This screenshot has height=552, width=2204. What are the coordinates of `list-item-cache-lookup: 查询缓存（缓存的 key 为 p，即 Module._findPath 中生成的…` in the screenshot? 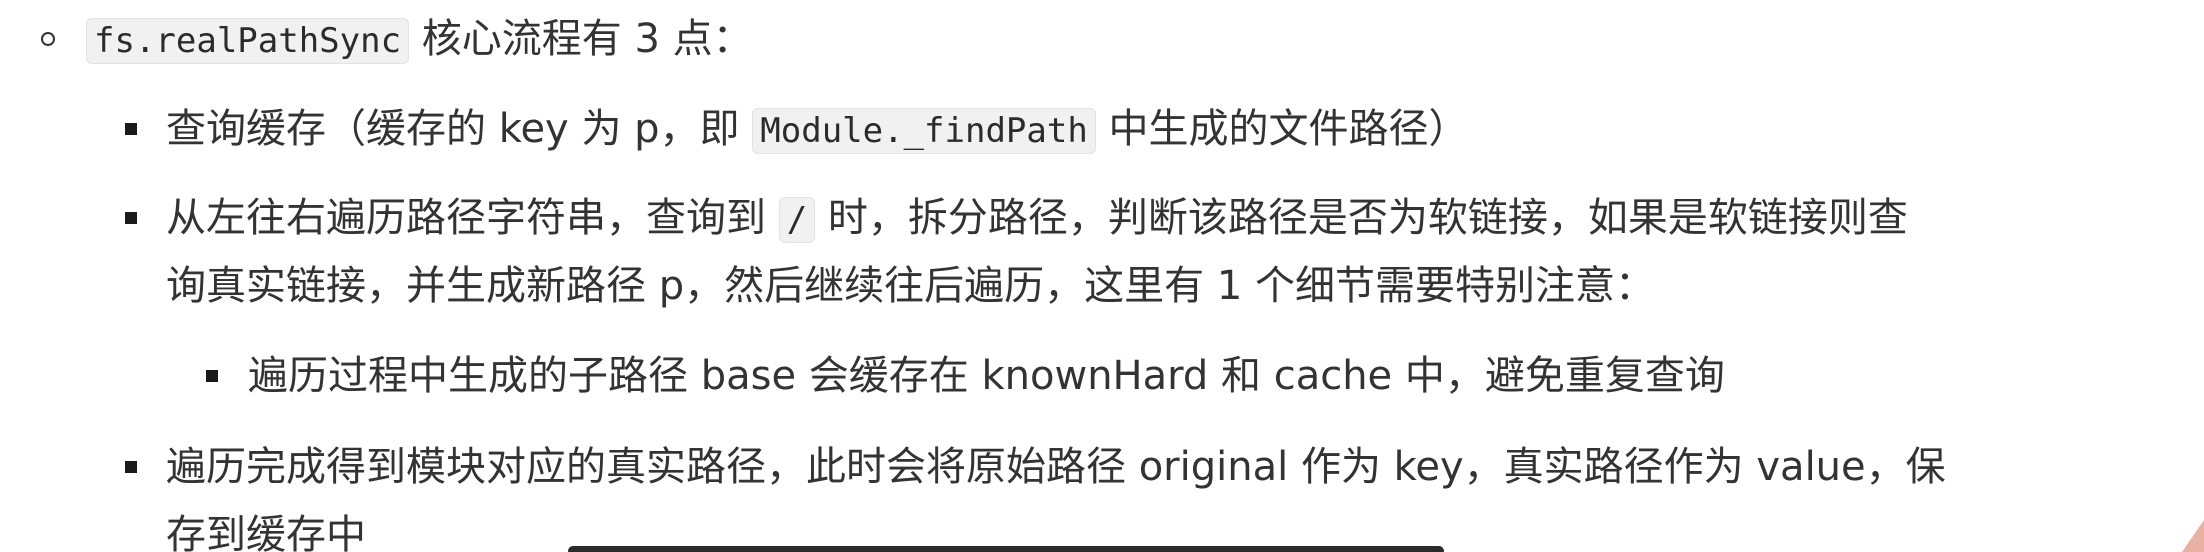 It's located at (817, 129).